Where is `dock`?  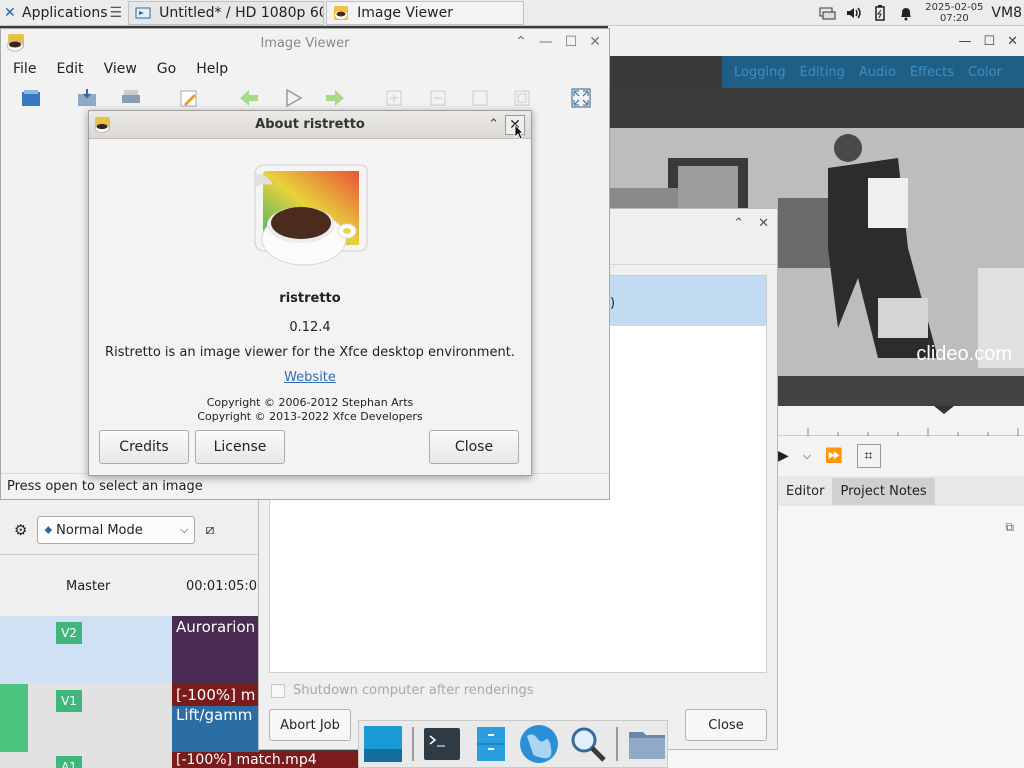 dock is located at coordinates (513, 744).